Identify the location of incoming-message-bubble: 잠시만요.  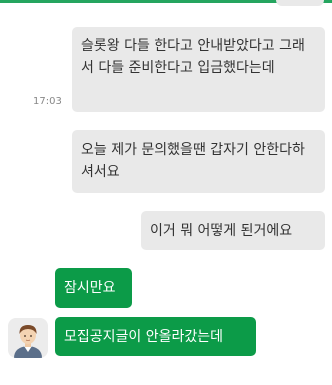
(93, 288).